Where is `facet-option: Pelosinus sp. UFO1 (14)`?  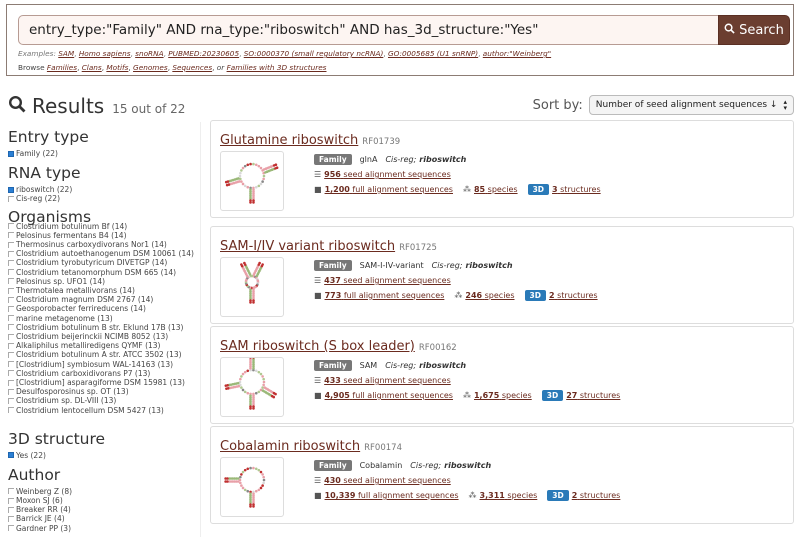 facet-option: Pelosinus sp. UFO1 (14) is located at coordinates (103, 281).